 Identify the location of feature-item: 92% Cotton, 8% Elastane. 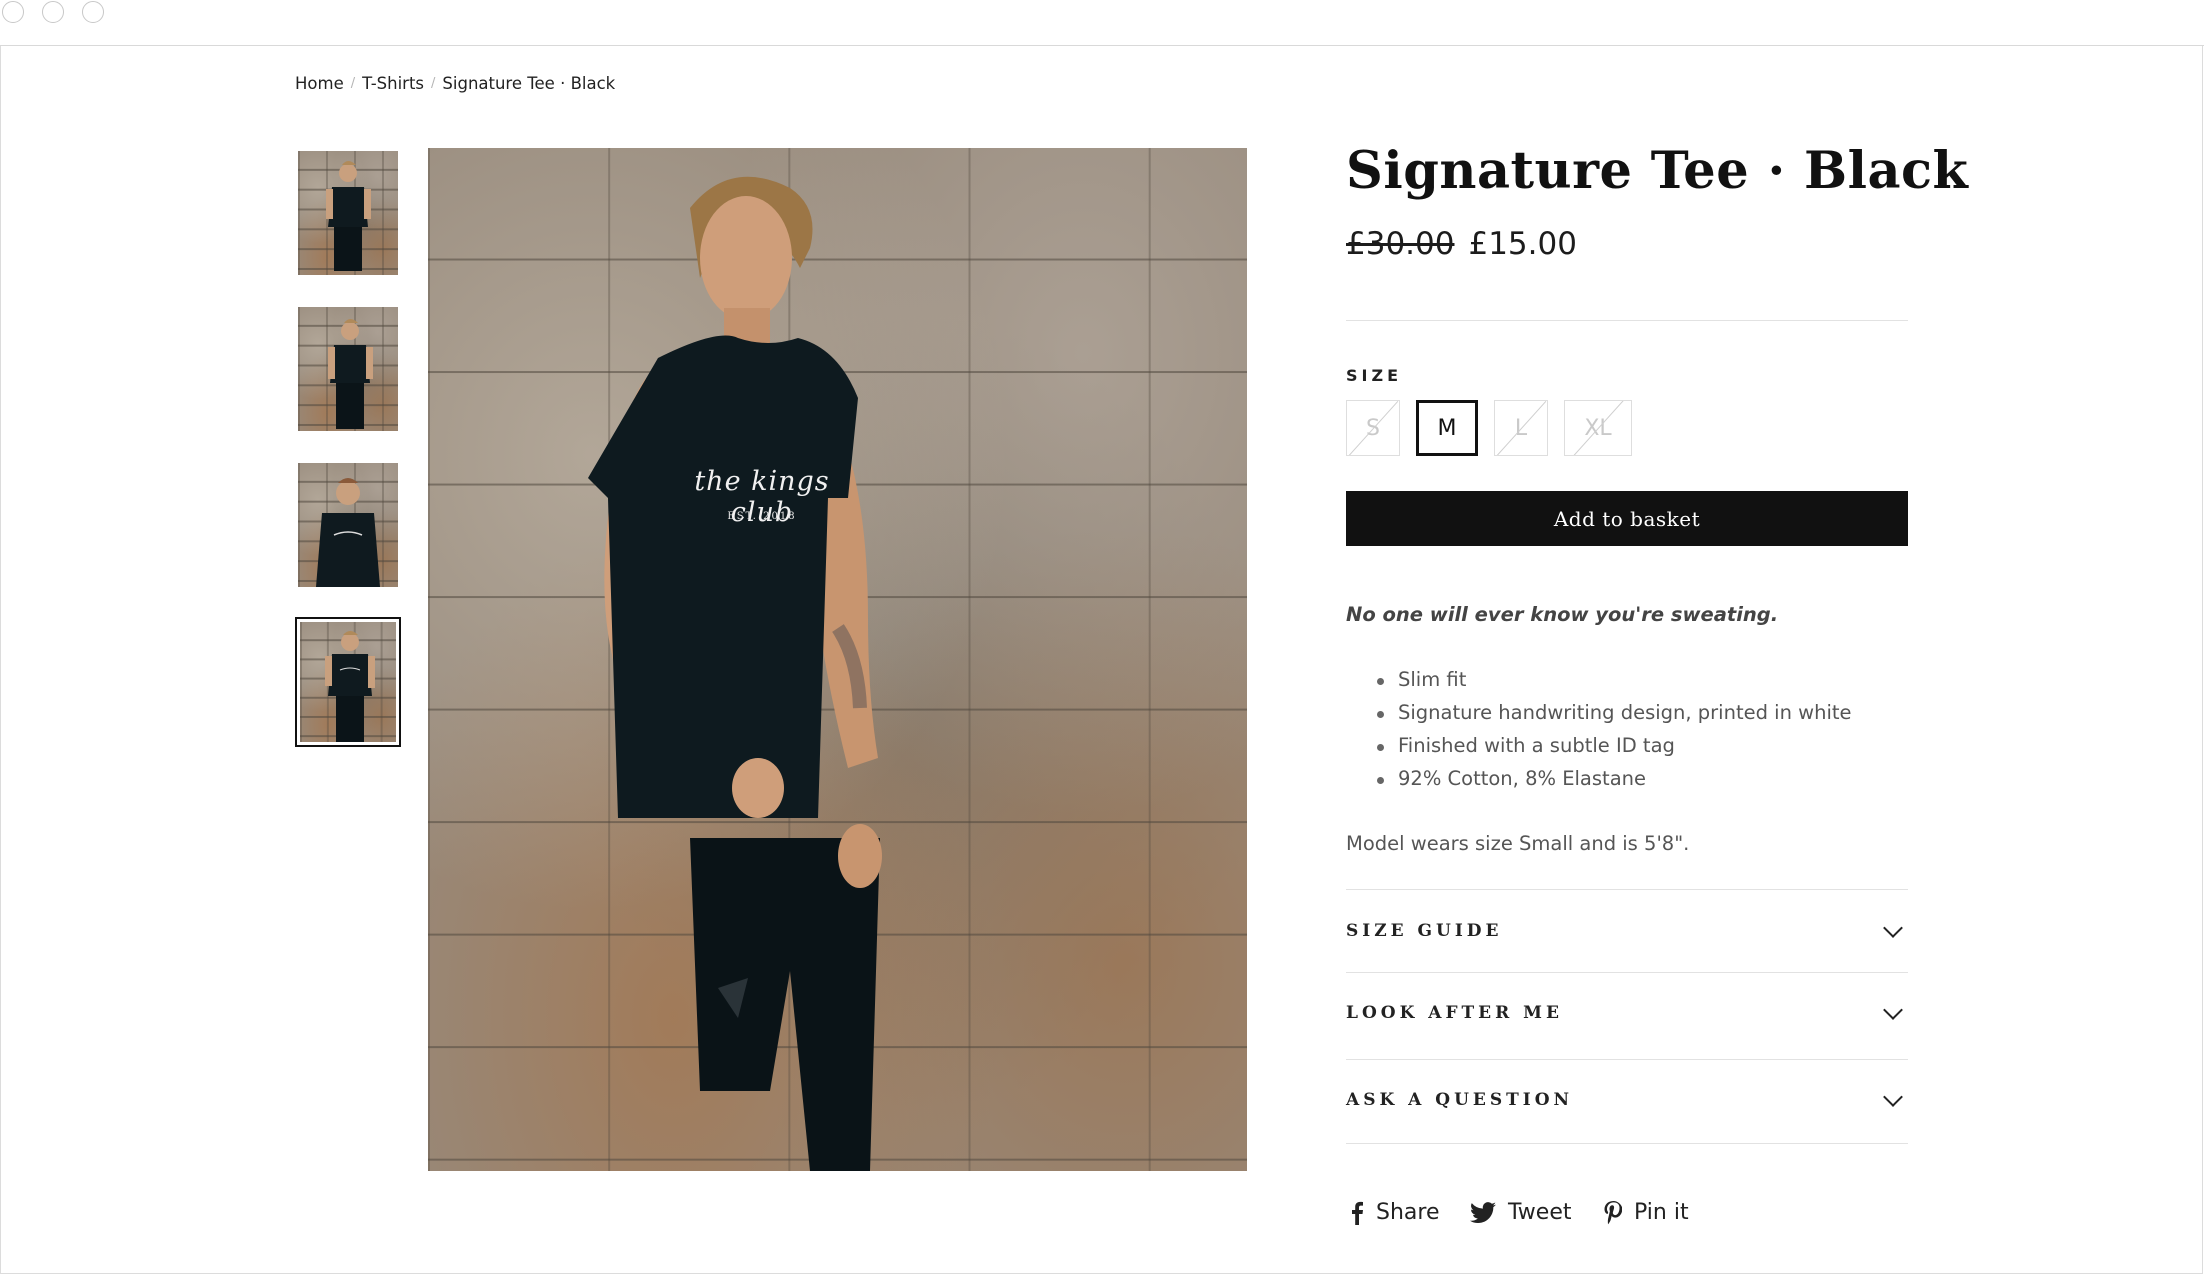
(1612, 781).